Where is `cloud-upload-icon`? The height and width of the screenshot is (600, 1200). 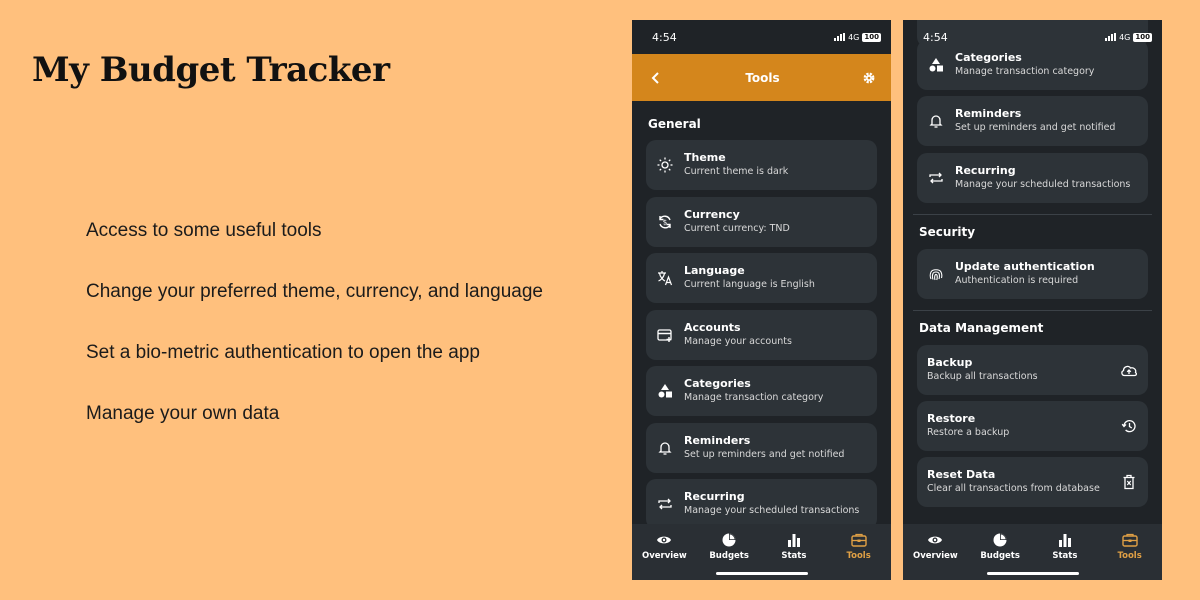
cloud-upload-icon is located at coordinates (1129, 370).